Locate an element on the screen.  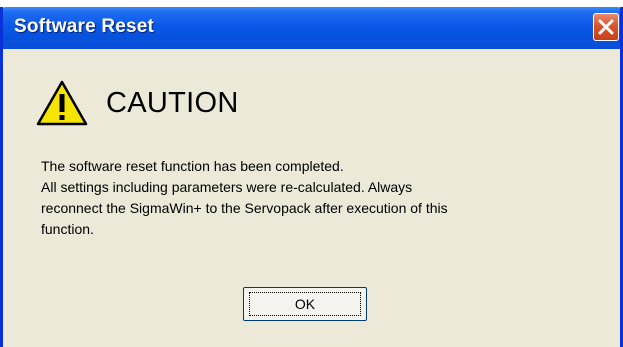
caution-header: CAUTION is located at coordinates (137, 103).